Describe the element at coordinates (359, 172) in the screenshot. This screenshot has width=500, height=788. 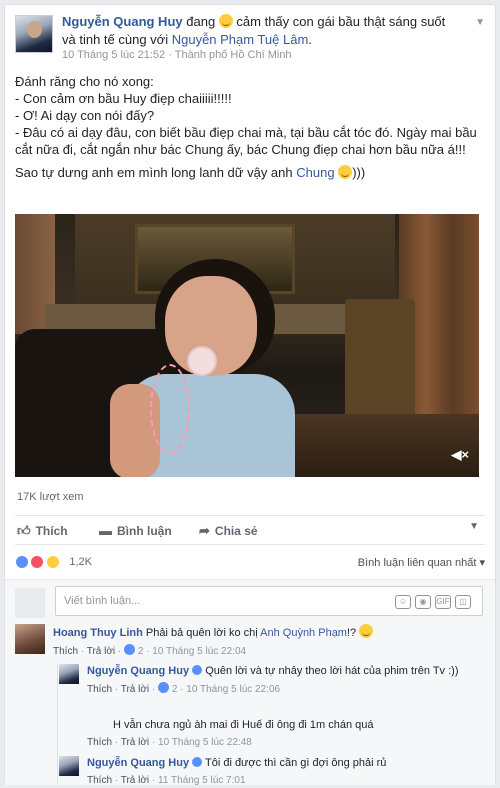
I see `closing-suffix: )))` at that location.